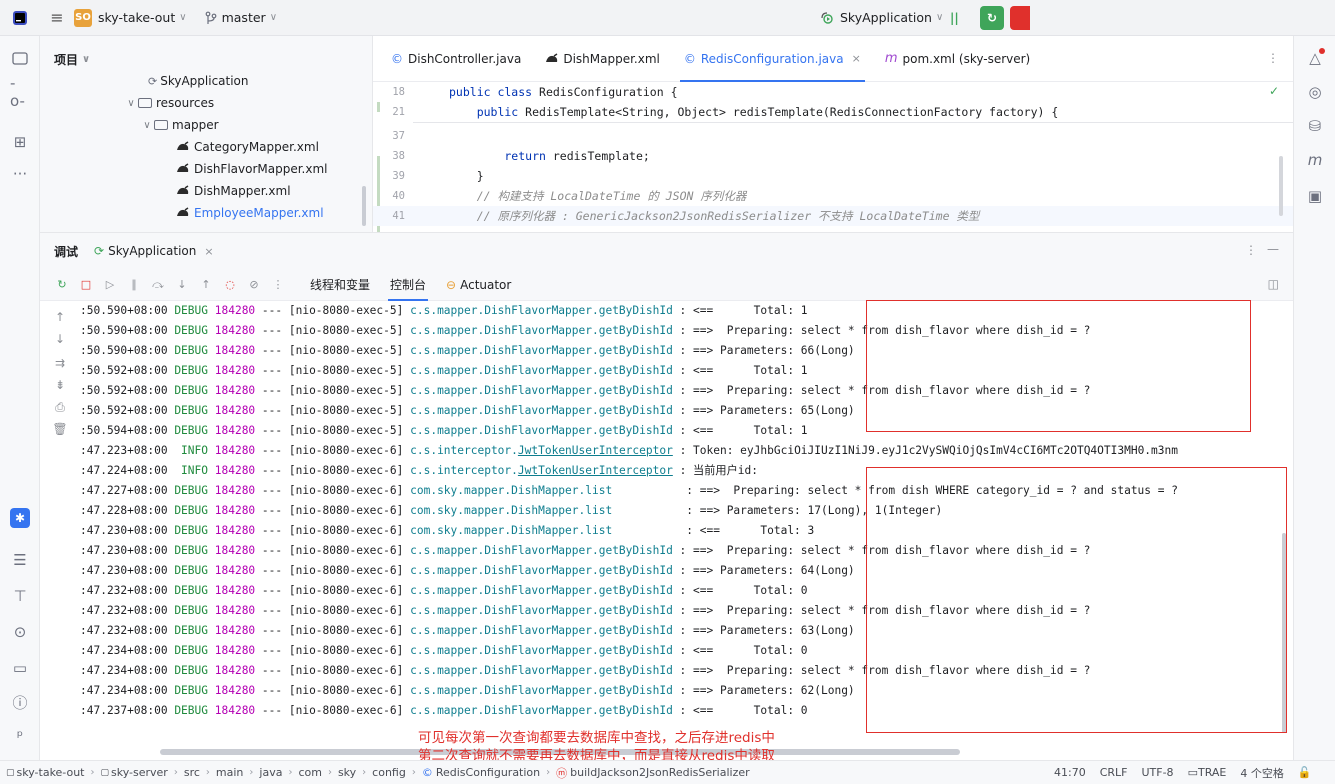 This screenshot has width=1335, height=784. Describe the element at coordinates (252, 169) in the screenshot. I see `tree-item-dishflavormapper: DishFlavorMapper.xml` at that location.